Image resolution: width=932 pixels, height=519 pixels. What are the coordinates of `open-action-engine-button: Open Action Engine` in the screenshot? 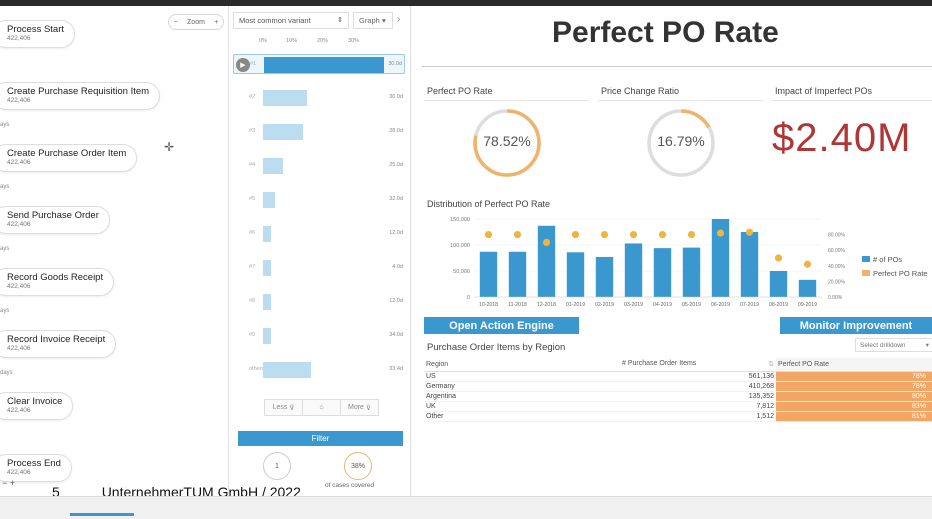 It's located at (501, 325).